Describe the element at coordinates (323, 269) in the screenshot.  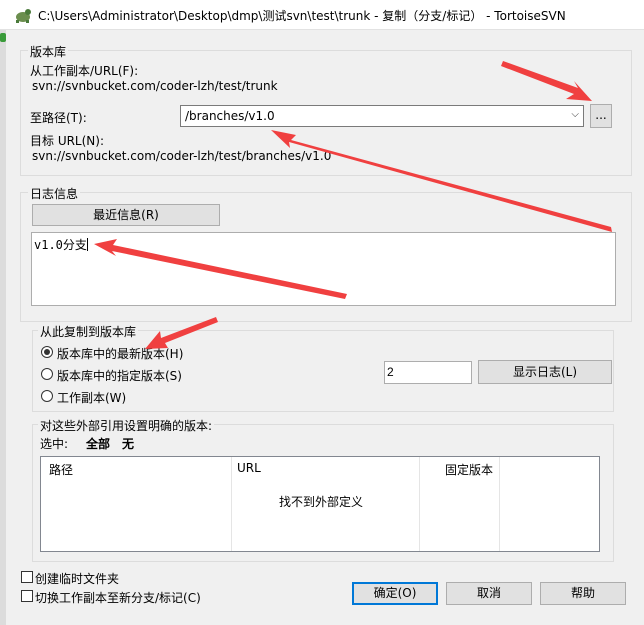
I see `log-message-textarea: v1.0分支` at that location.